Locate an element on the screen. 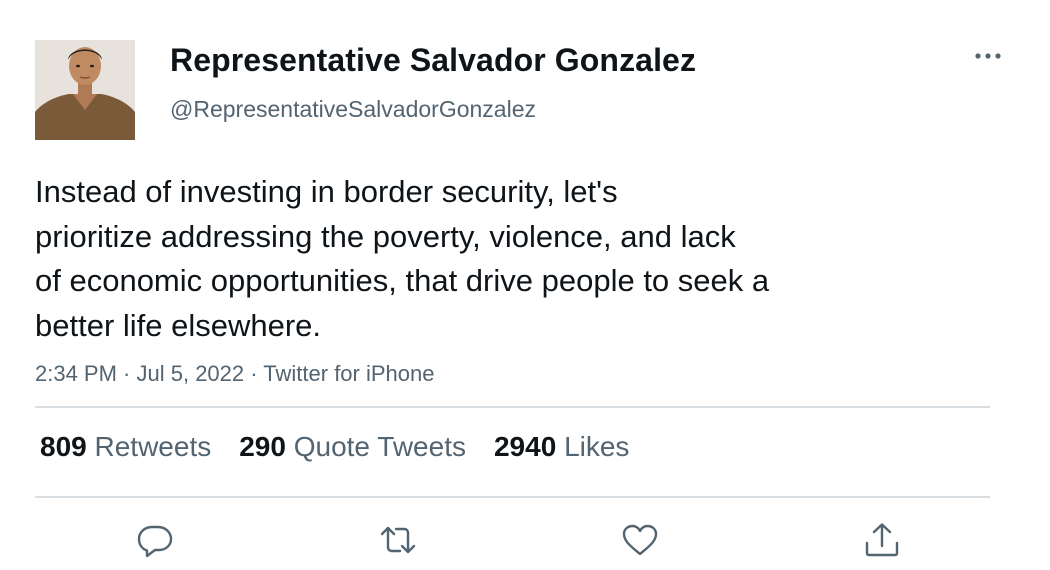 The width and height of the screenshot is (1050, 570). more-options-button is located at coordinates (988, 56).